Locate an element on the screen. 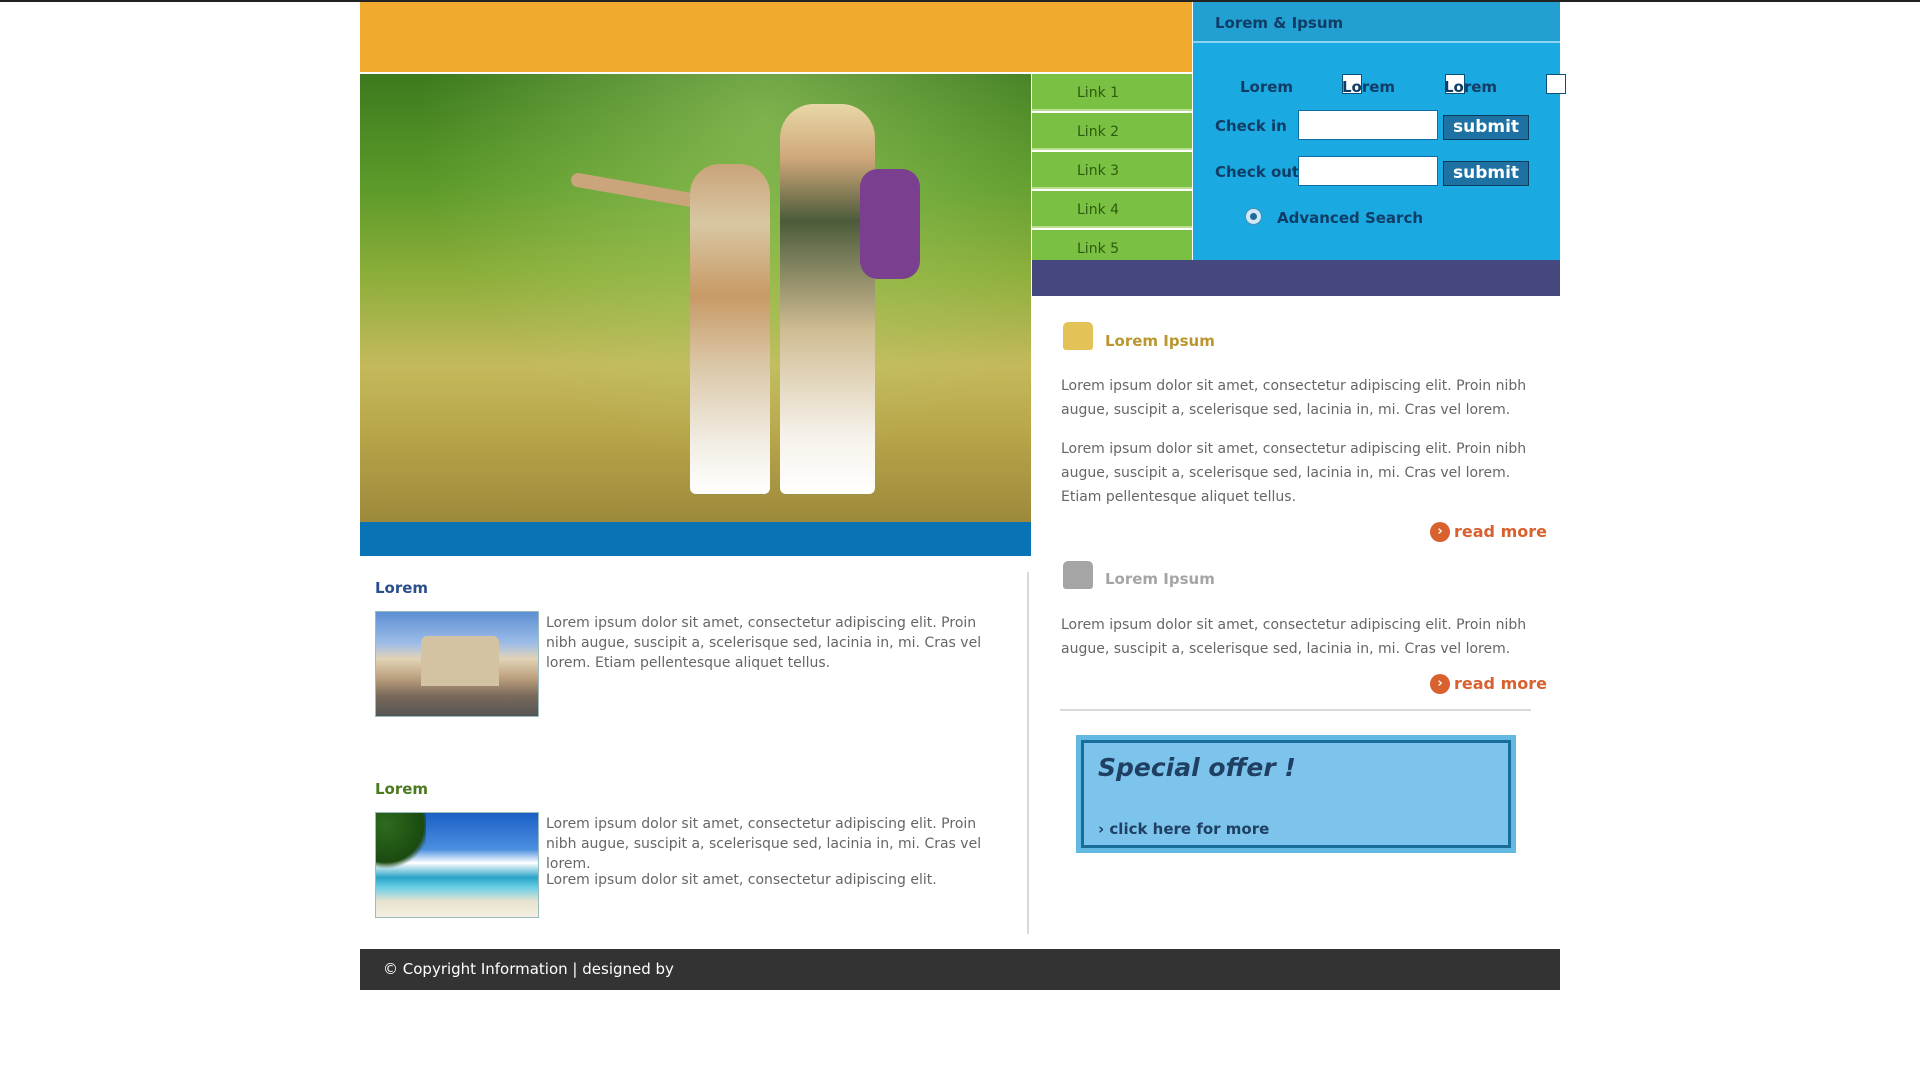  article-2-read-more: › read more is located at coordinates (1488, 684).